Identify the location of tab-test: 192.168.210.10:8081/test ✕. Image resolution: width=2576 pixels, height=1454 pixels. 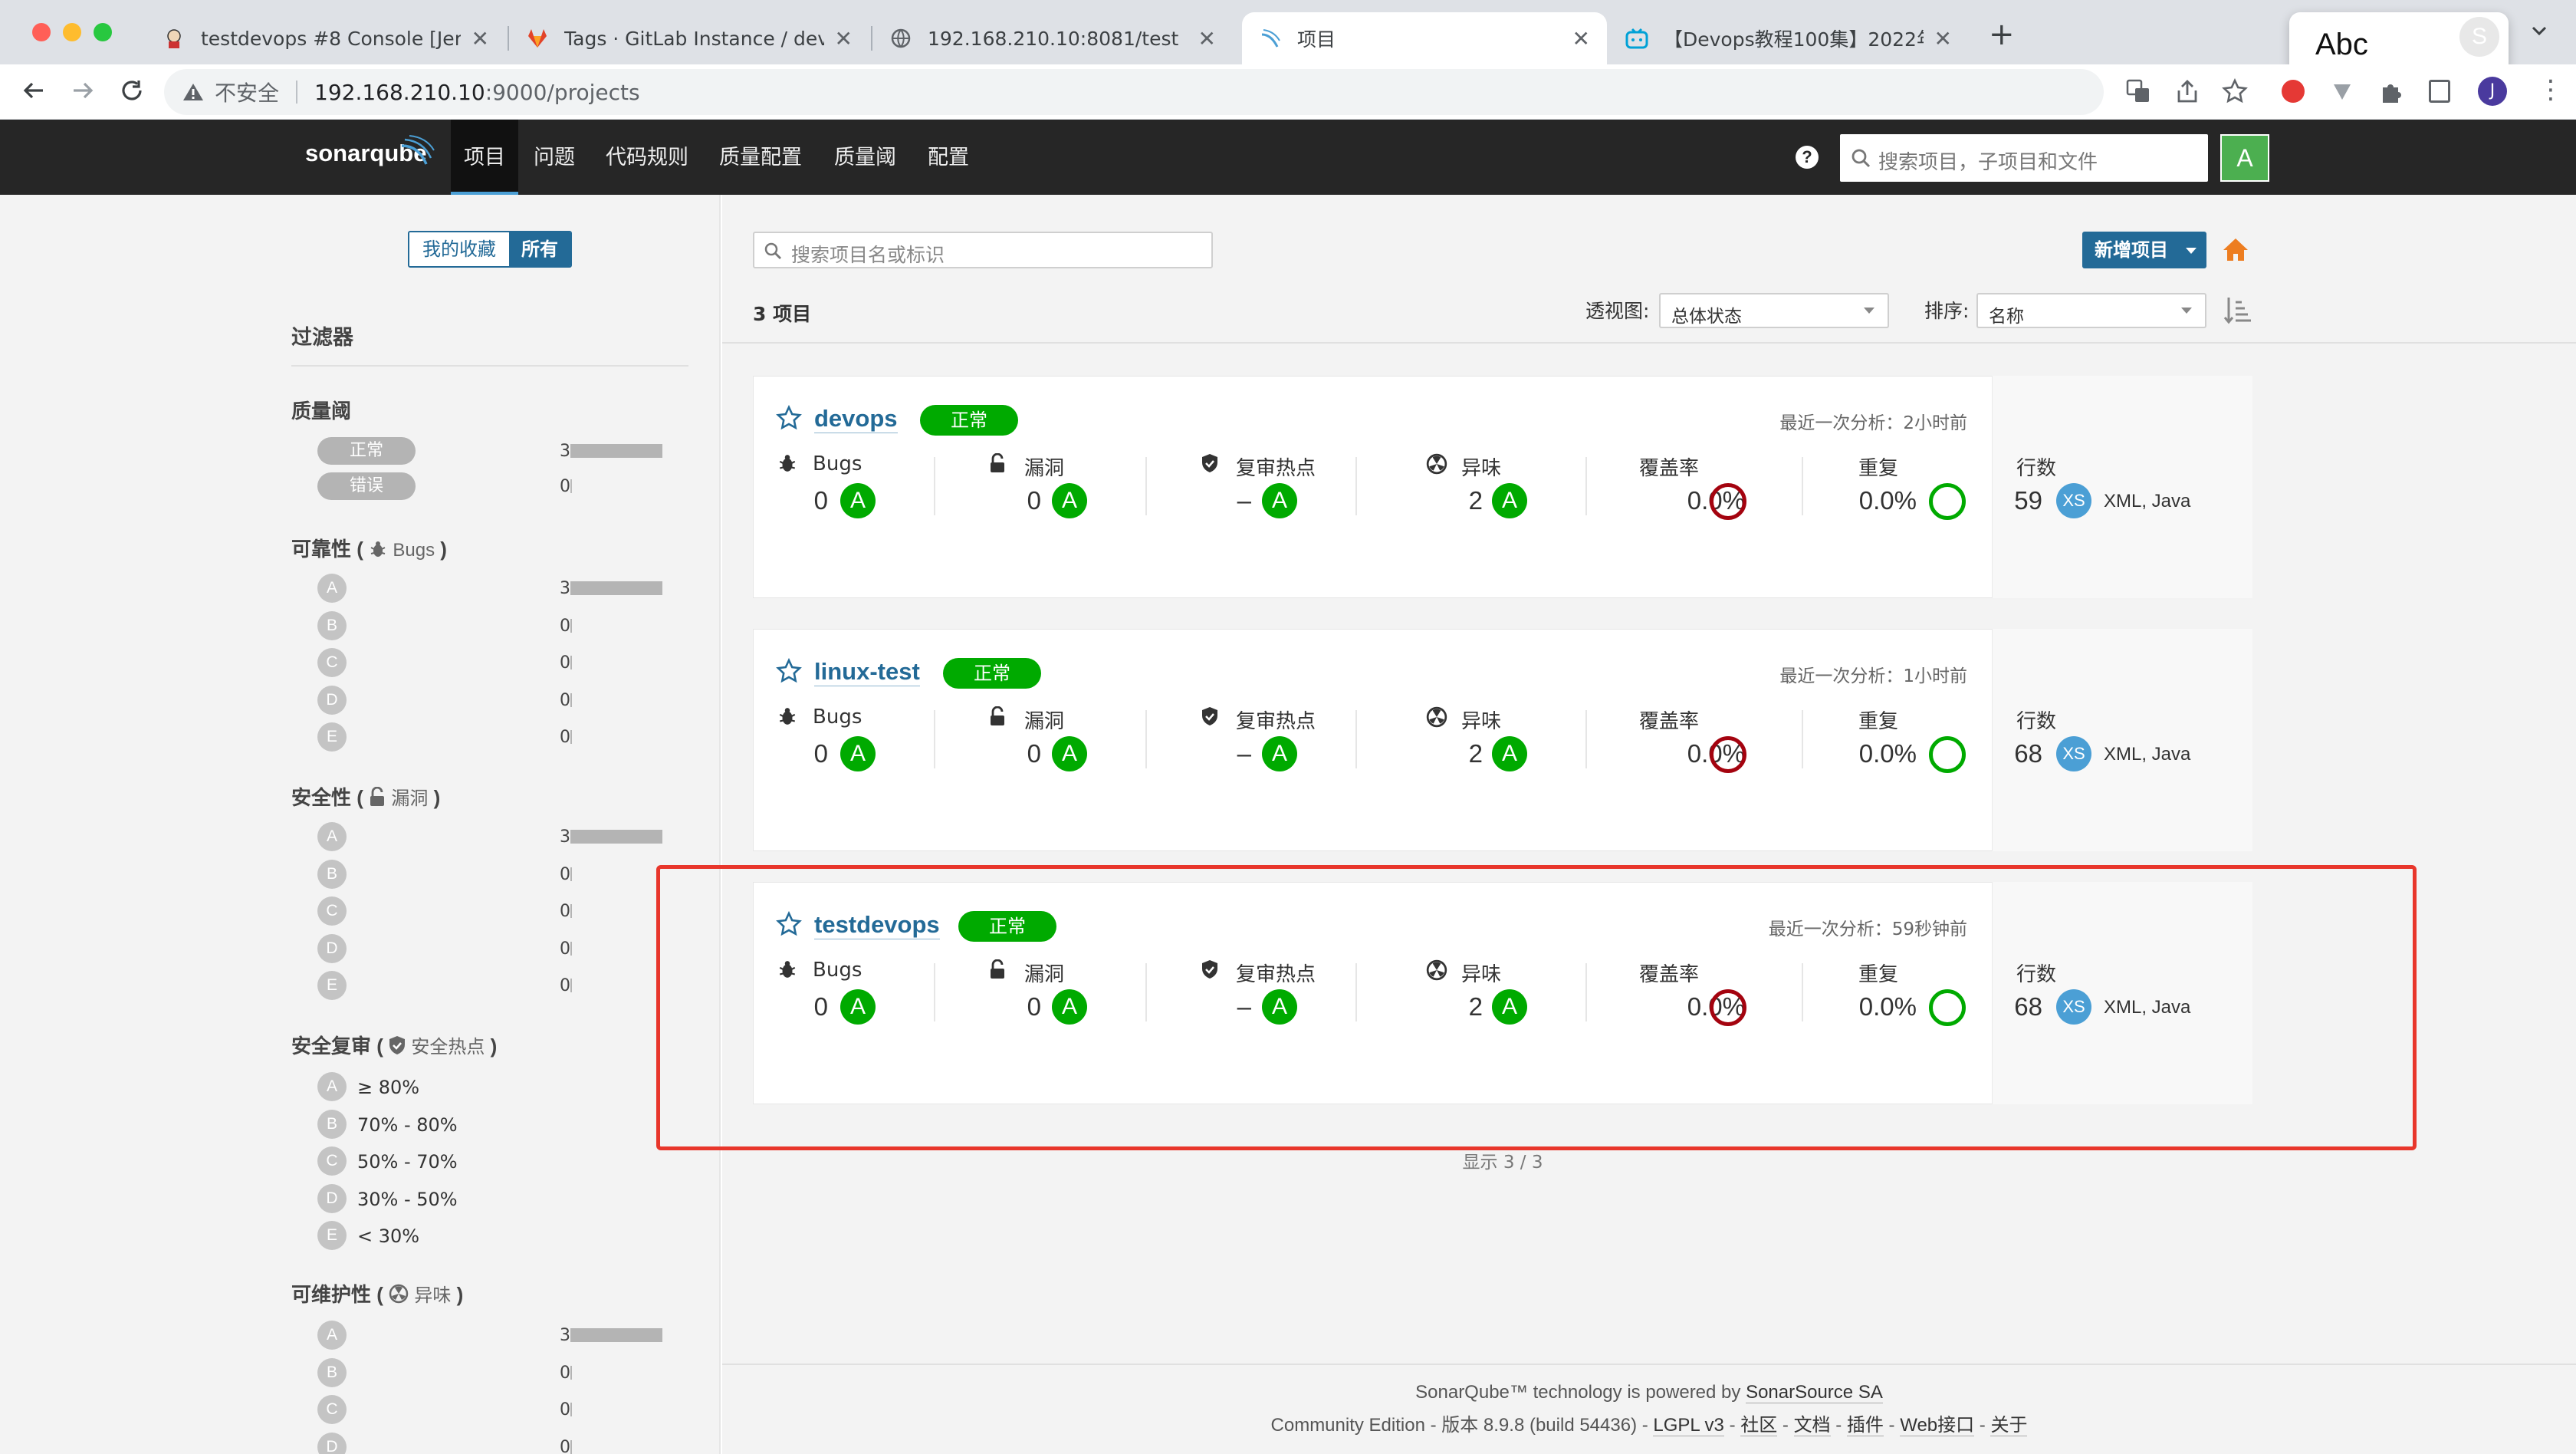
(1052, 38).